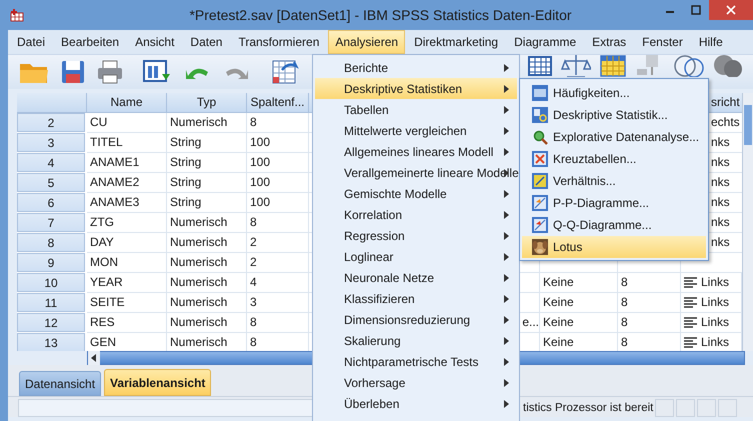 The width and height of the screenshot is (753, 421). What do you see at coordinates (127, 283) in the screenshot?
I see `table-cell: YEAR` at bounding box center [127, 283].